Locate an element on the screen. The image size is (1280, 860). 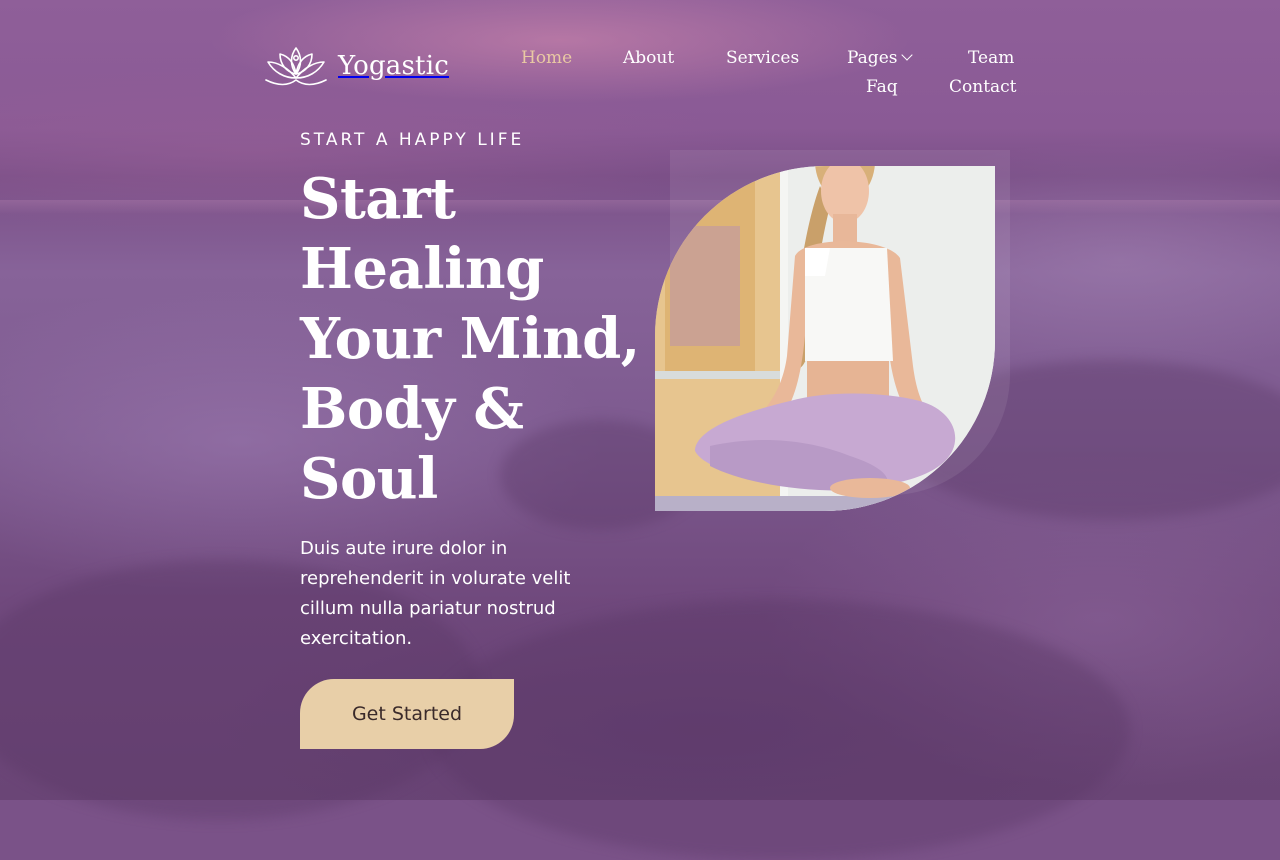
hero-headline: Start Healing Your Mind, Body & Soul is located at coordinates (480, 339).